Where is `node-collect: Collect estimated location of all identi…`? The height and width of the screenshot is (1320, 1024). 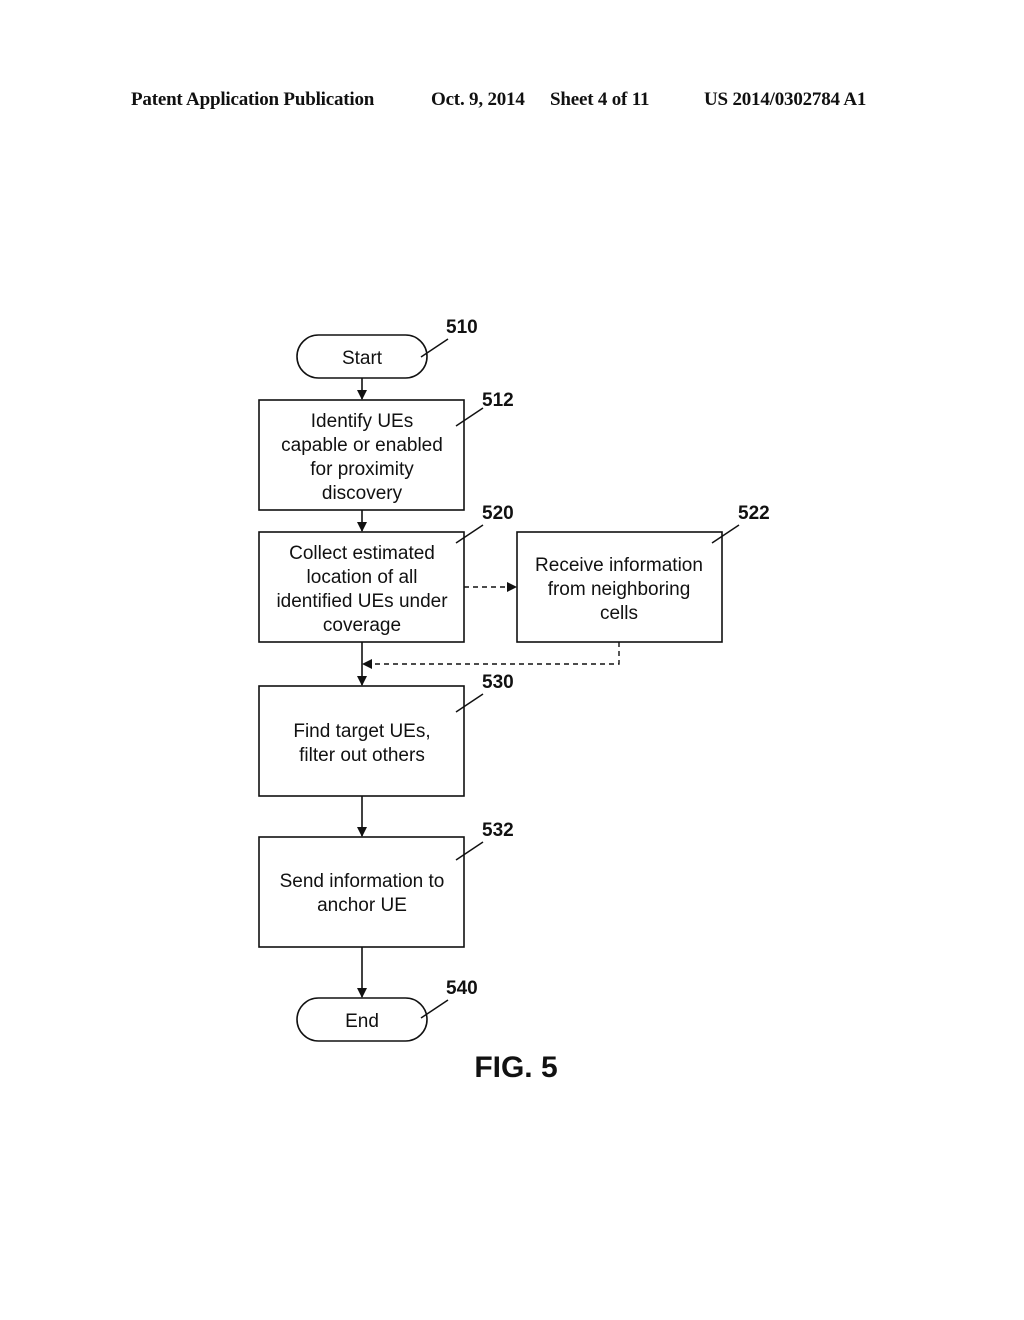
node-collect: Collect estimated location of all identi… is located at coordinates (386, 573).